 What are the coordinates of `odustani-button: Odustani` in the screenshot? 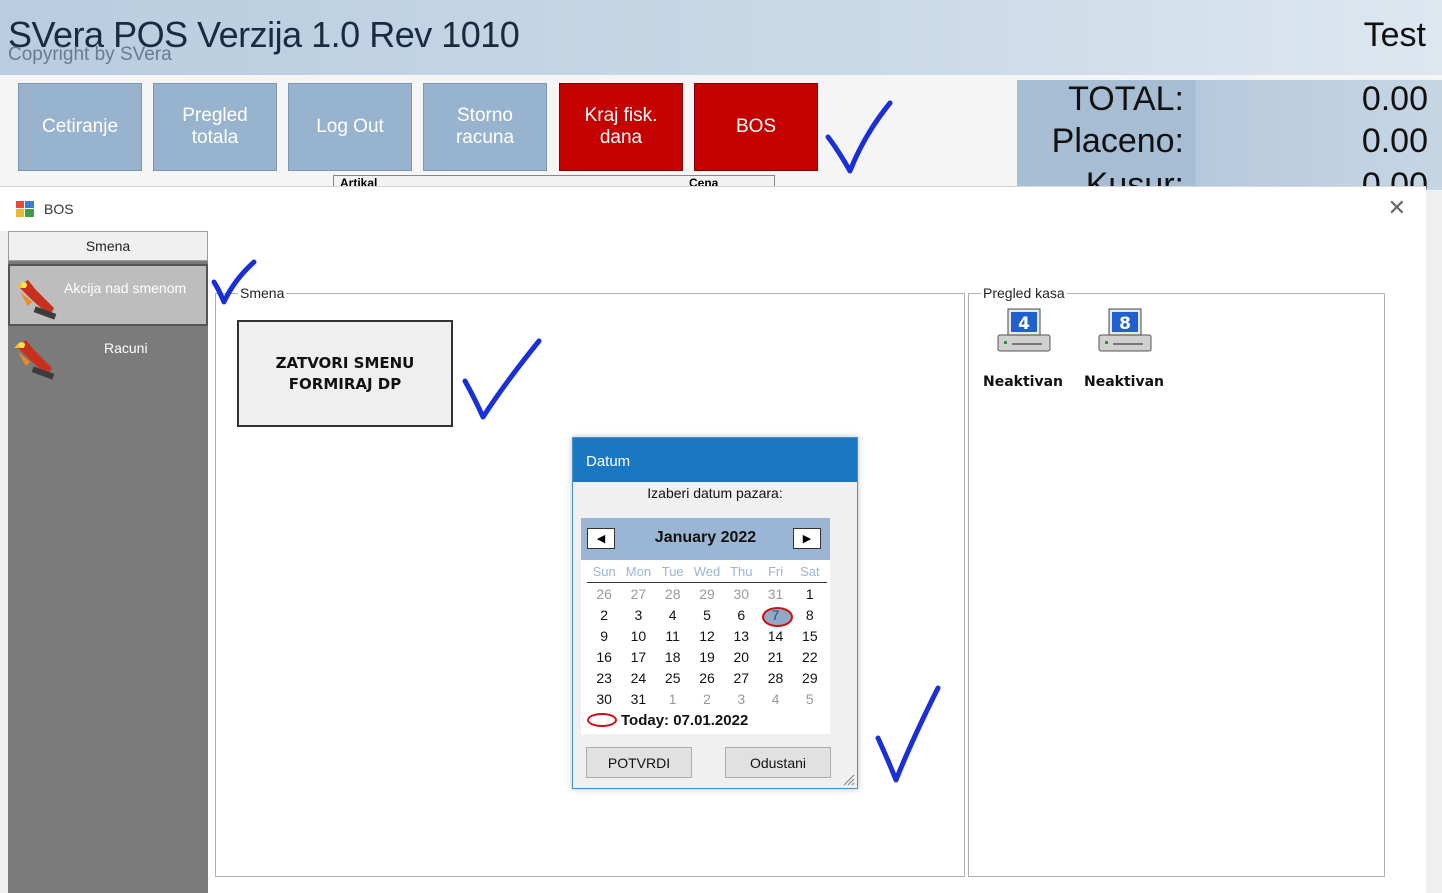 It's located at (778, 762).